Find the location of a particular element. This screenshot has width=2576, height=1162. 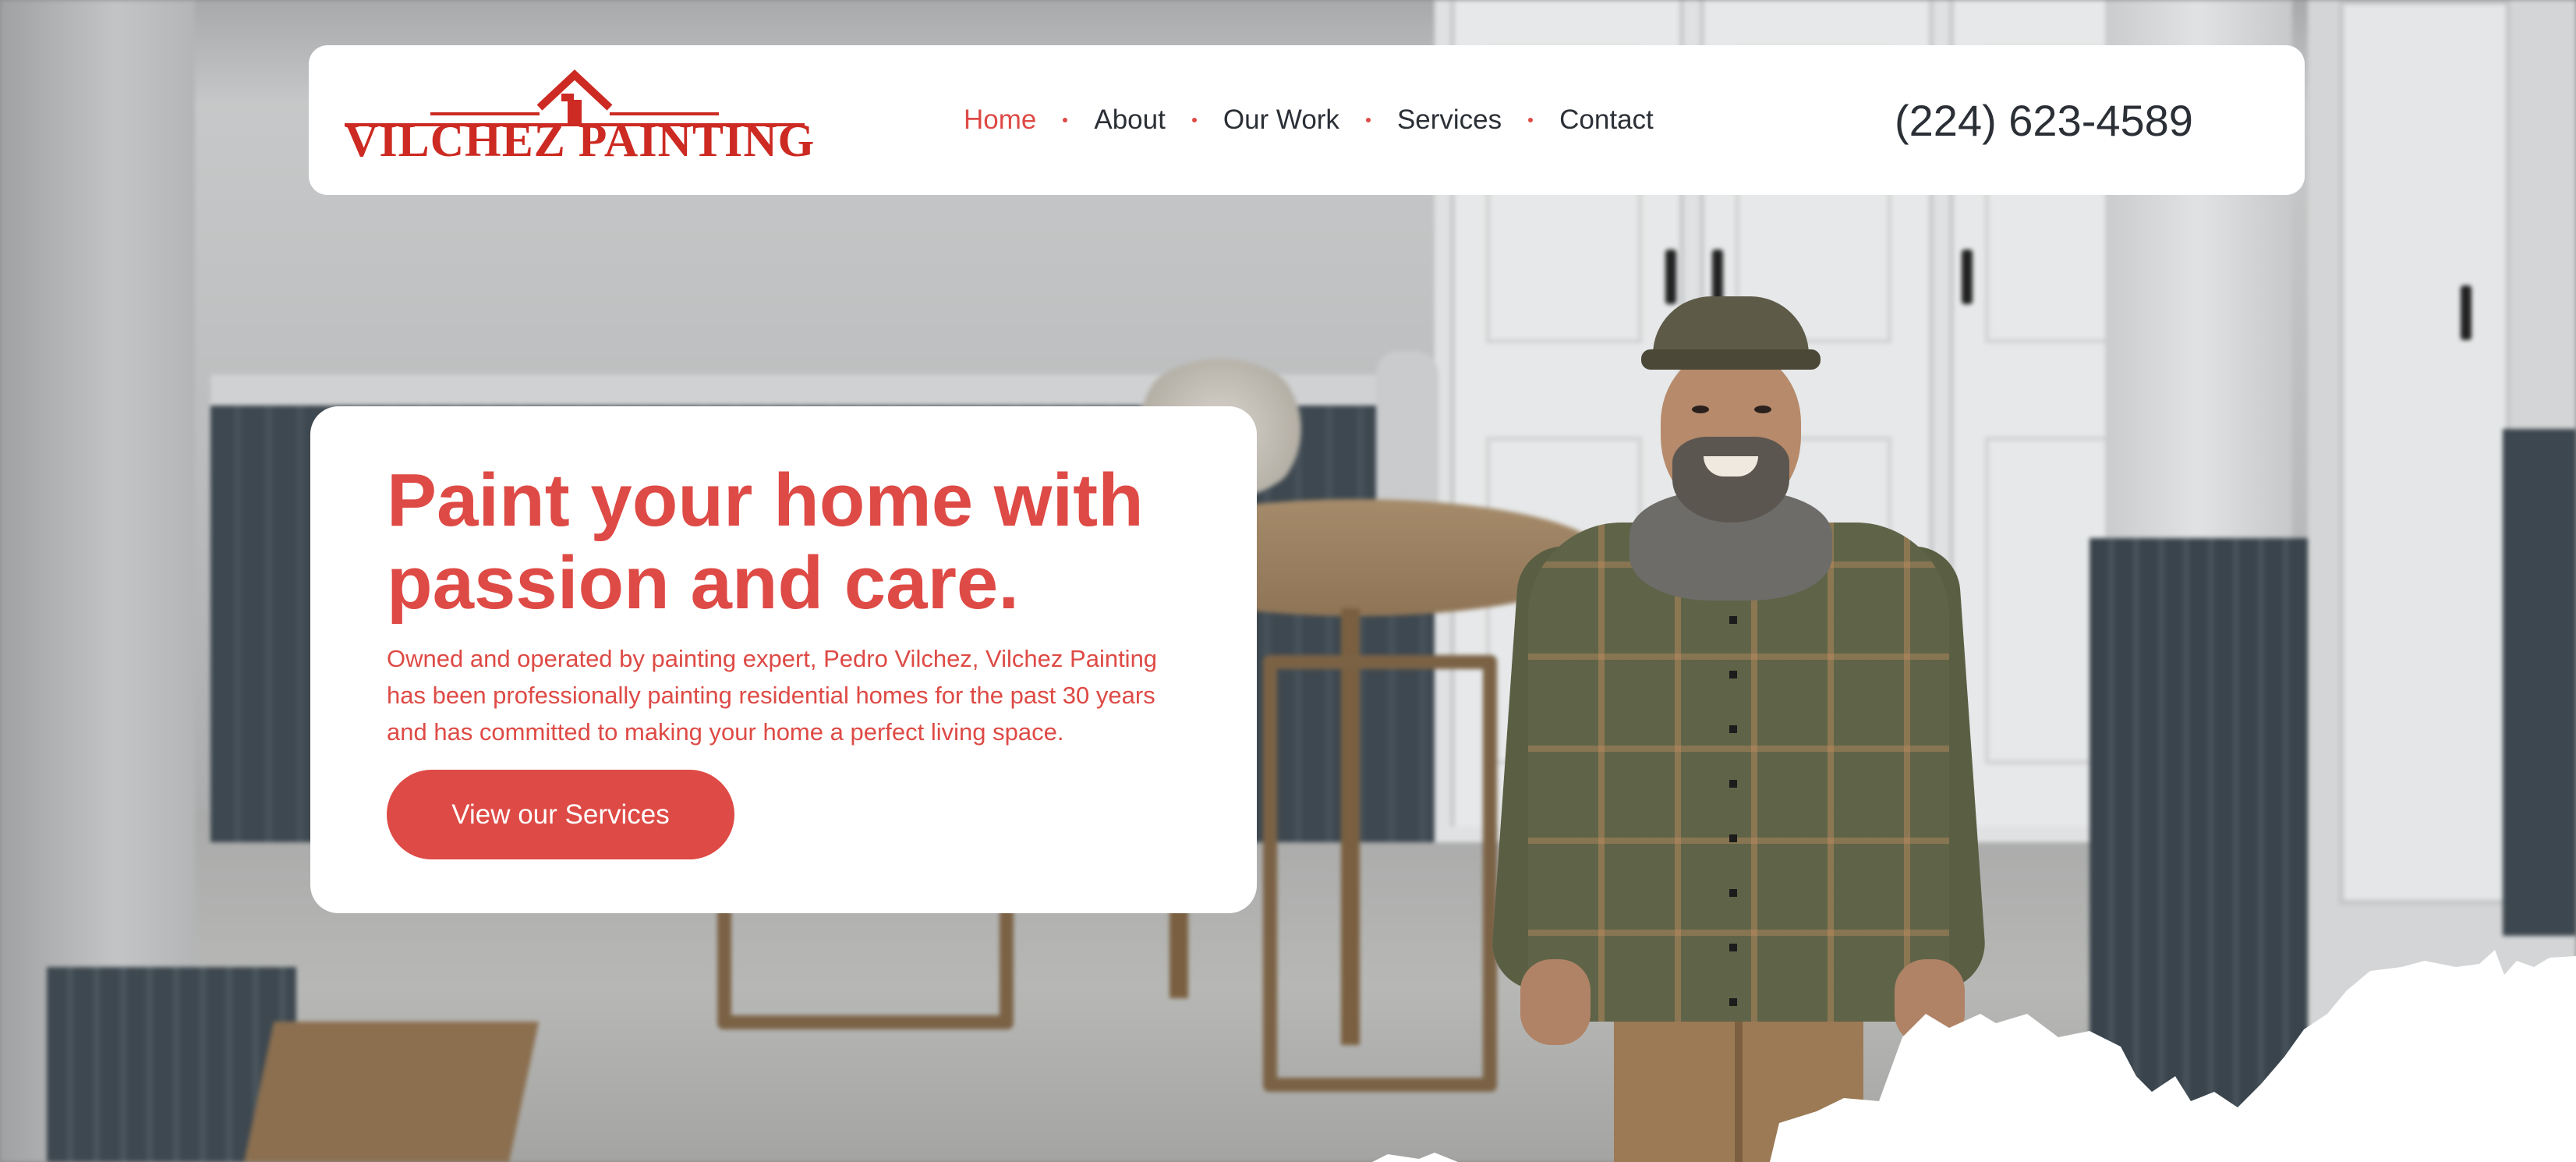

logo-text: VILCHEZ PAINTING is located at coordinates (580, 140).